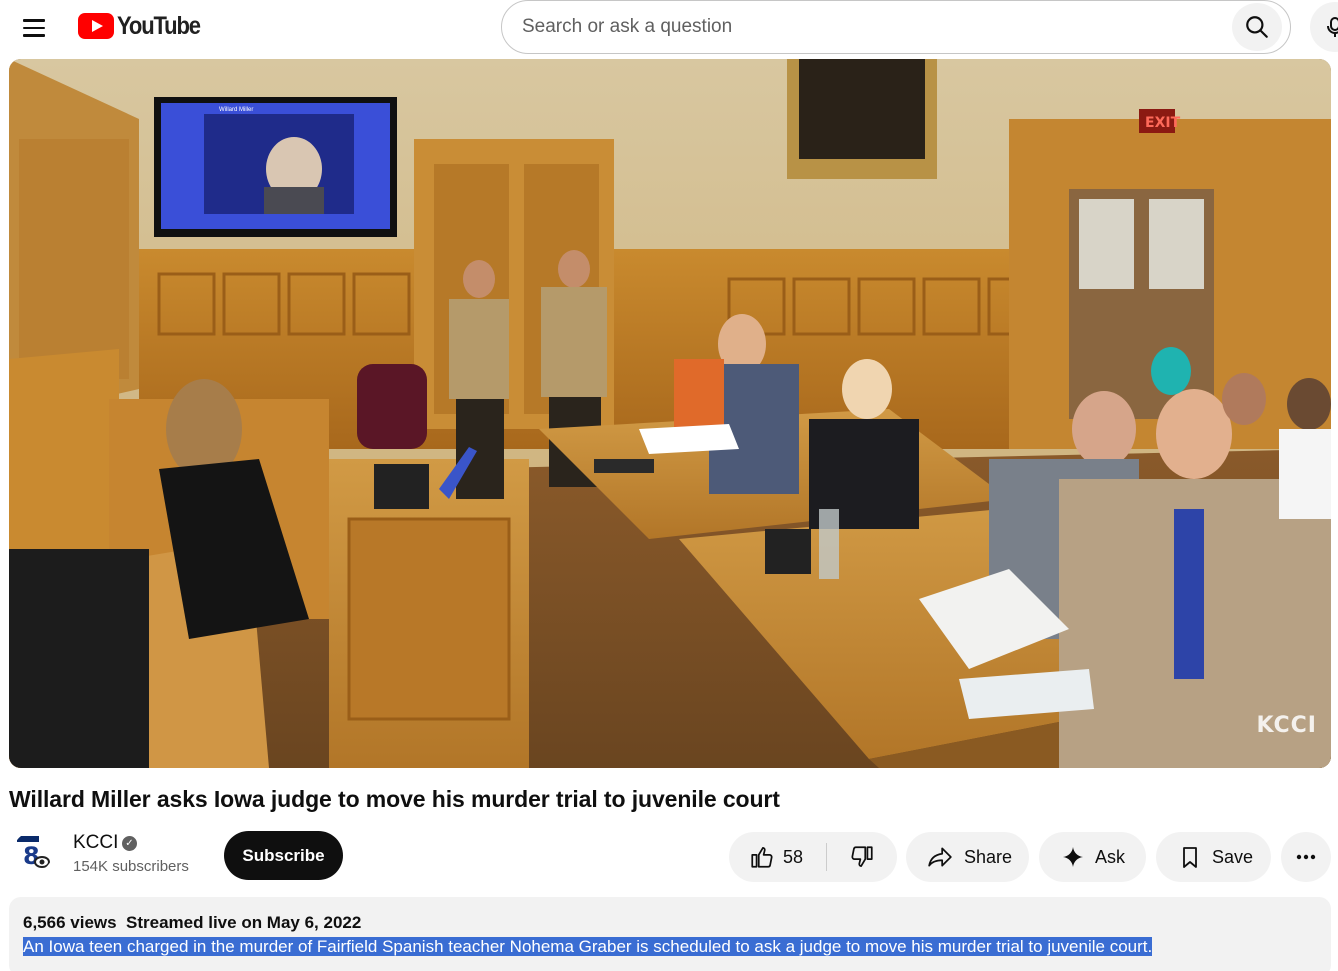 This screenshot has height=971, width=1338. I want to click on search-input, so click(872, 27).